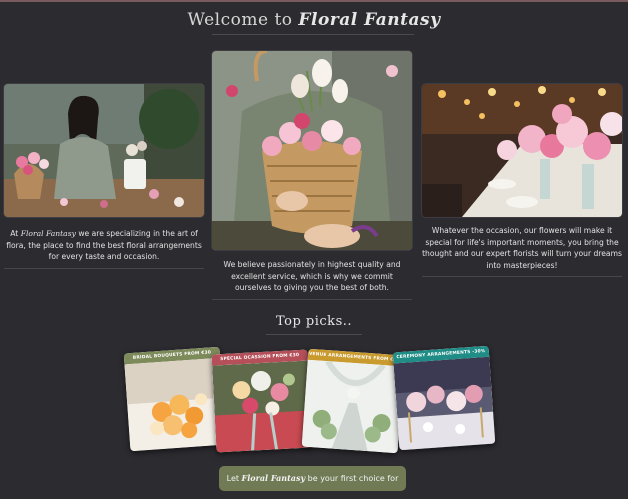 This screenshot has height=499, width=628. I want to click on caption-brand: Floral Fantasy, so click(48, 233).